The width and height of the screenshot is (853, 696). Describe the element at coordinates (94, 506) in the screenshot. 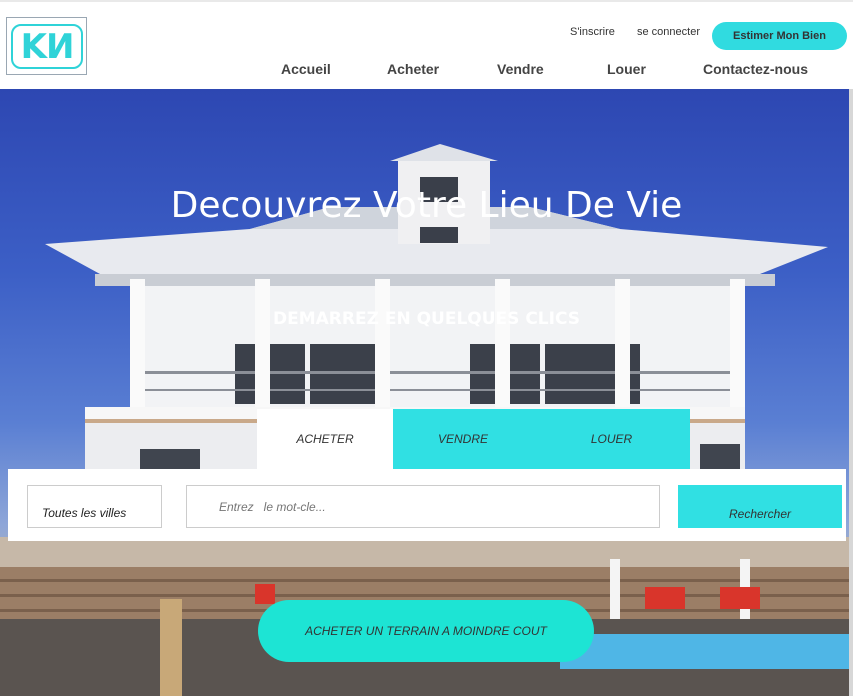

I see `city-select: Toutes les villes` at that location.